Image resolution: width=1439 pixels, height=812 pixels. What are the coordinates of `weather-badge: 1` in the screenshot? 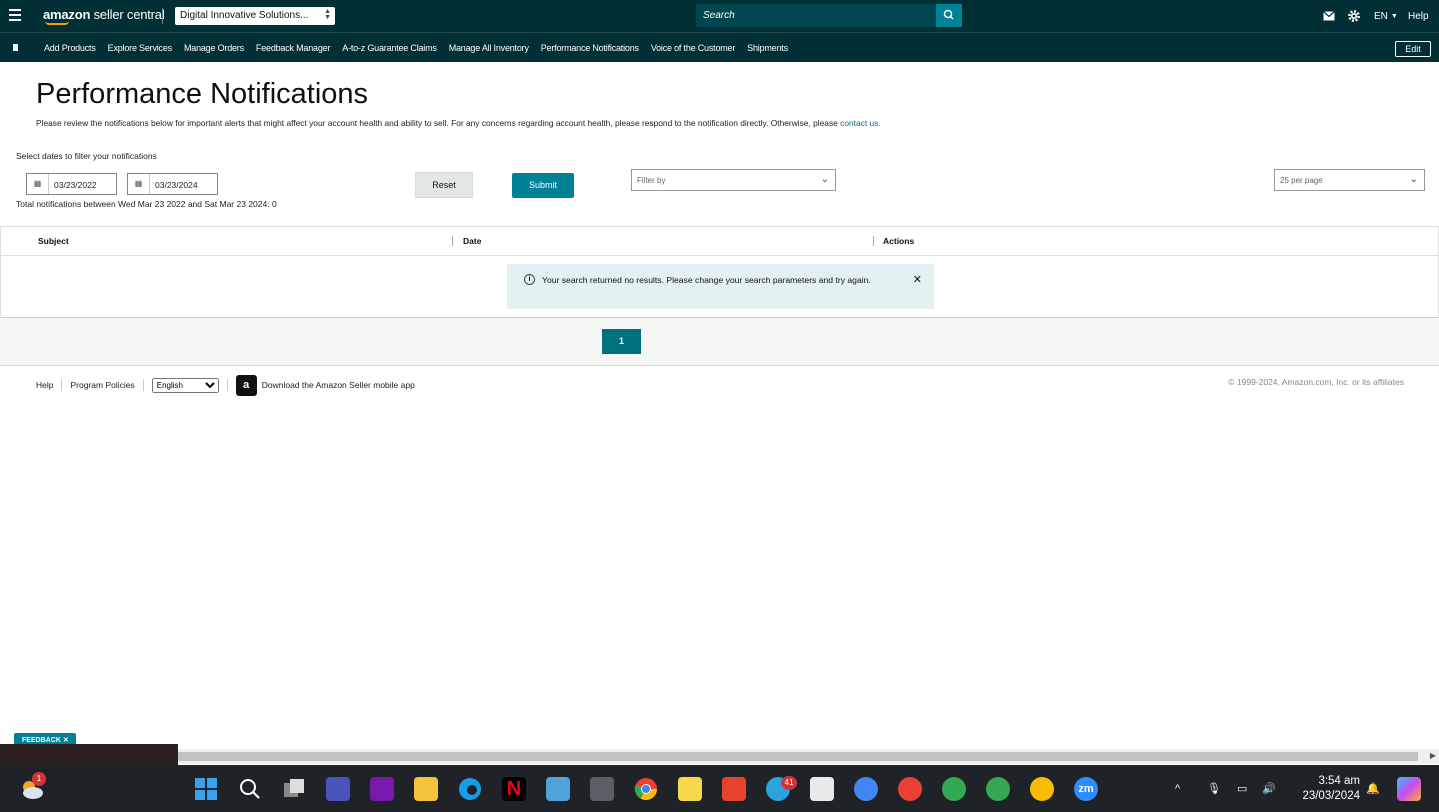 It's located at (39, 779).